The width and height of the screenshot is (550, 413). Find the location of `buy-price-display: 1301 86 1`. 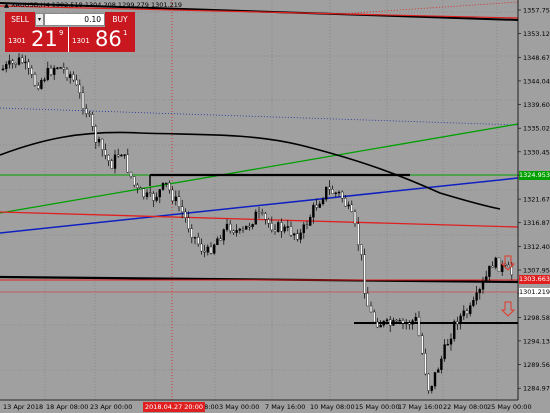

buy-price-display: 1301 86 1 is located at coordinates (102, 39).